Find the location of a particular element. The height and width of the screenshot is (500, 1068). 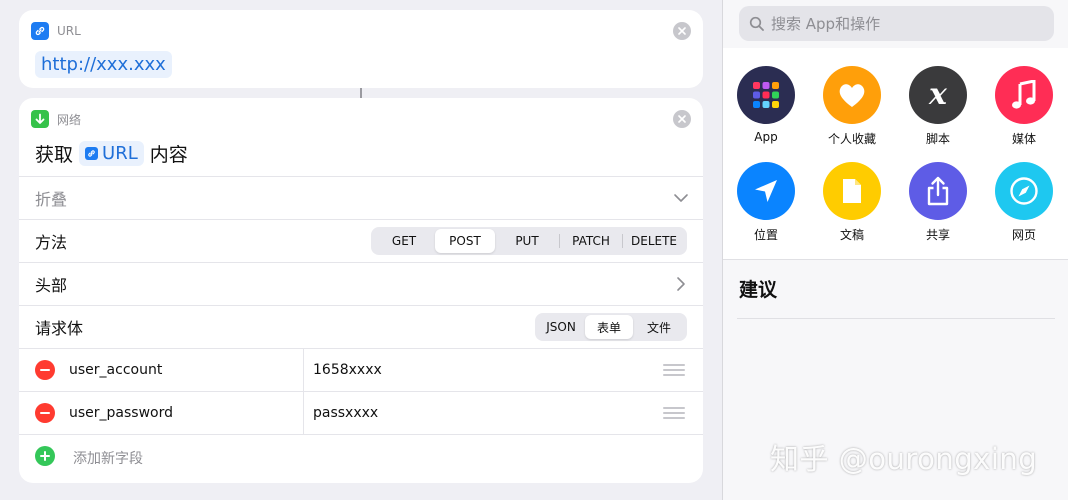

url-variable-token: URL is located at coordinates (111, 153).